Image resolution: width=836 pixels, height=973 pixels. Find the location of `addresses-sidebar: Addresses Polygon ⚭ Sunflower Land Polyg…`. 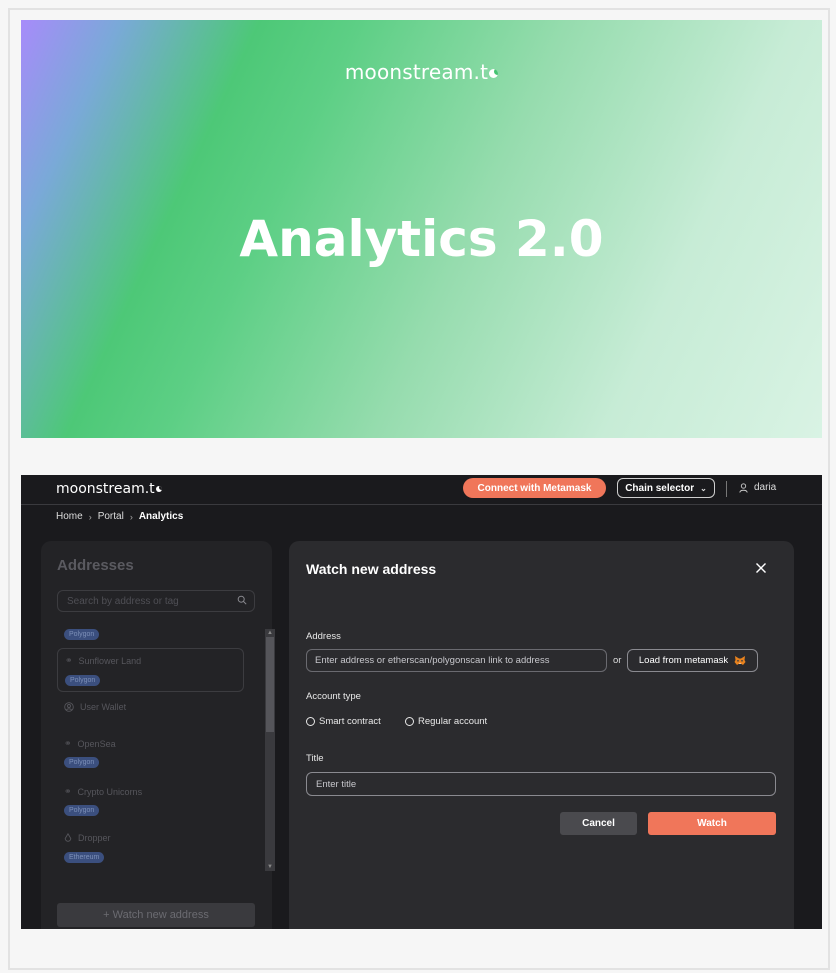

addresses-sidebar: Addresses Polygon ⚭ Sunflower Land Polyg… is located at coordinates (158, 735).